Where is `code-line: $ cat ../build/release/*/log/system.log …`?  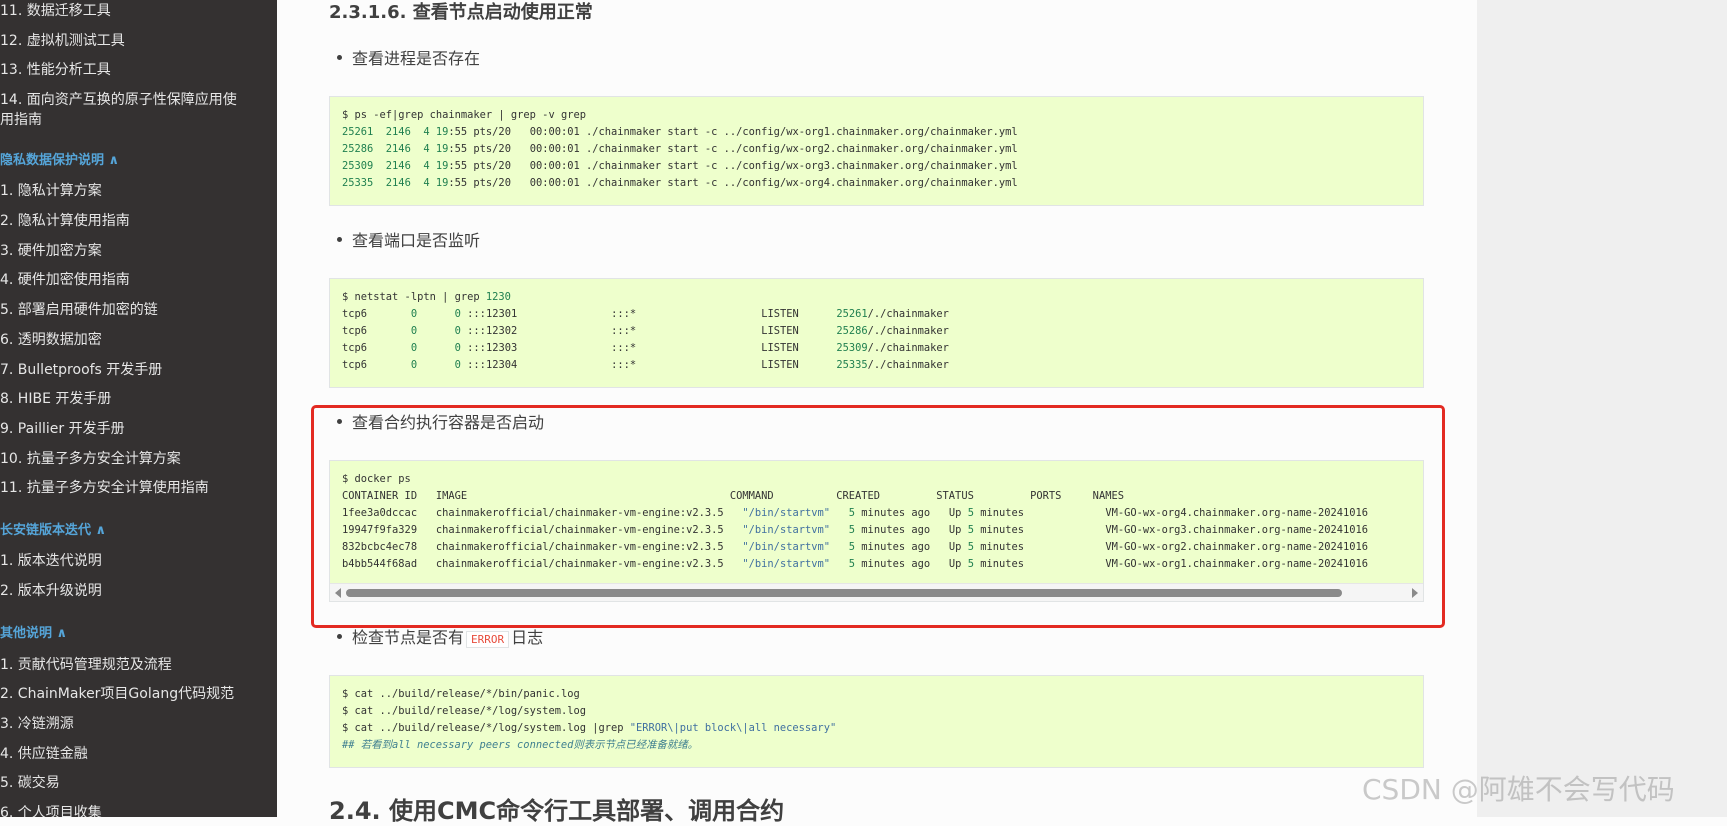 code-line: $ cat ../build/release/*/log/system.log … is located at coordinates (486, 728).